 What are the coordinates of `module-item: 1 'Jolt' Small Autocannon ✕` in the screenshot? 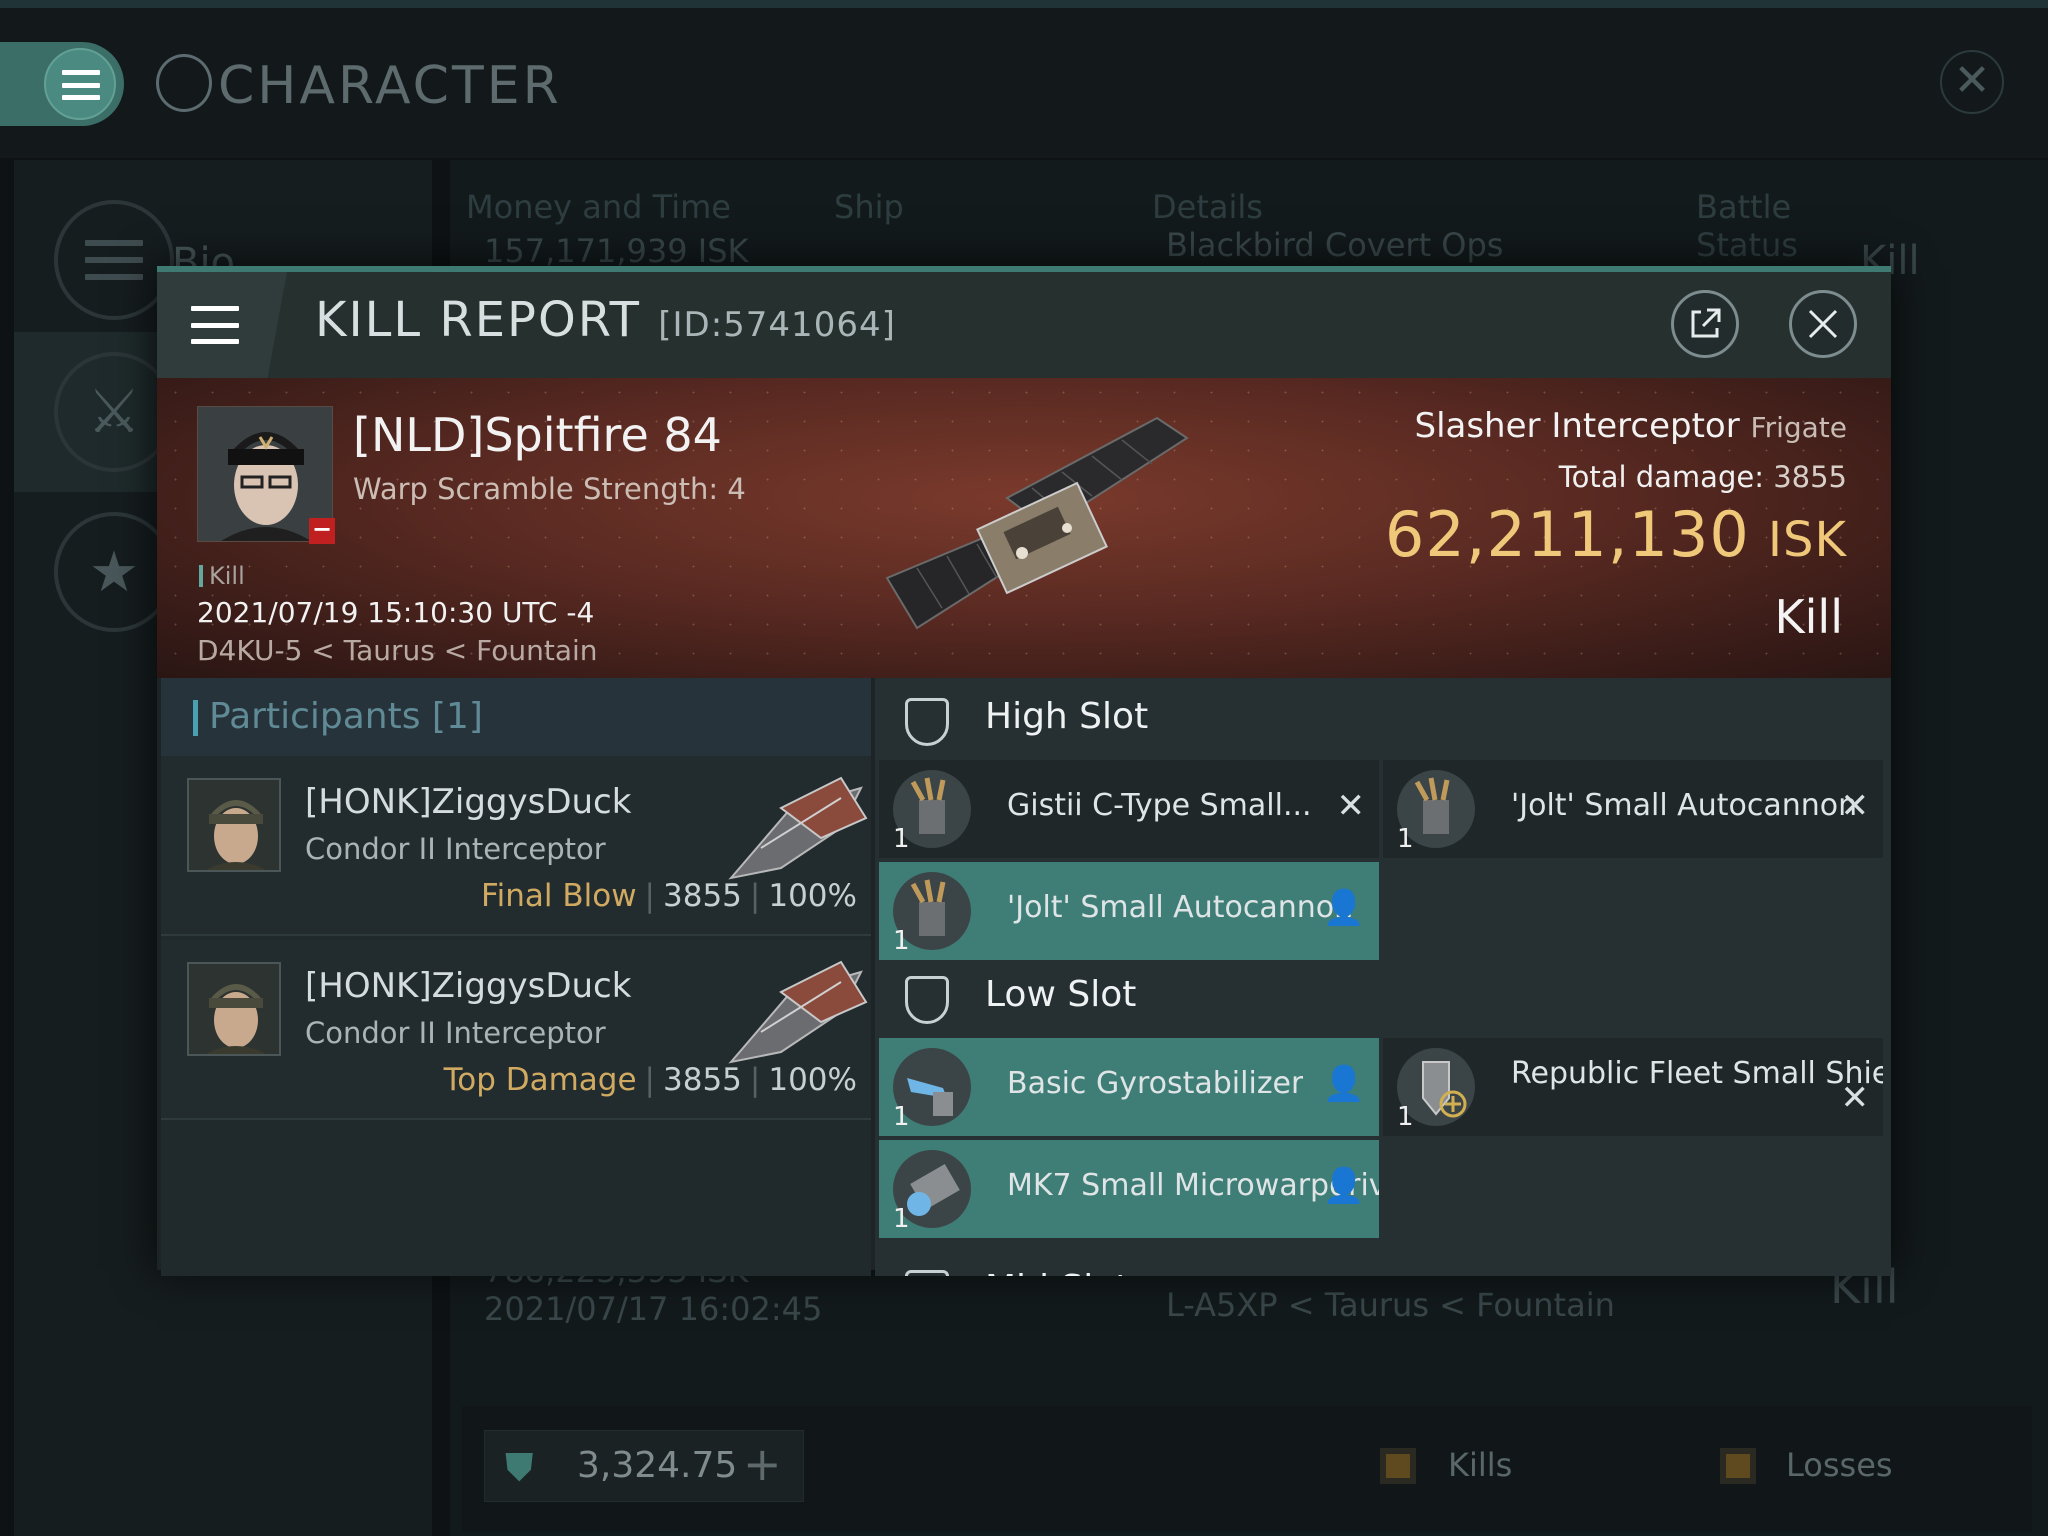 It's located at (1633, 809).